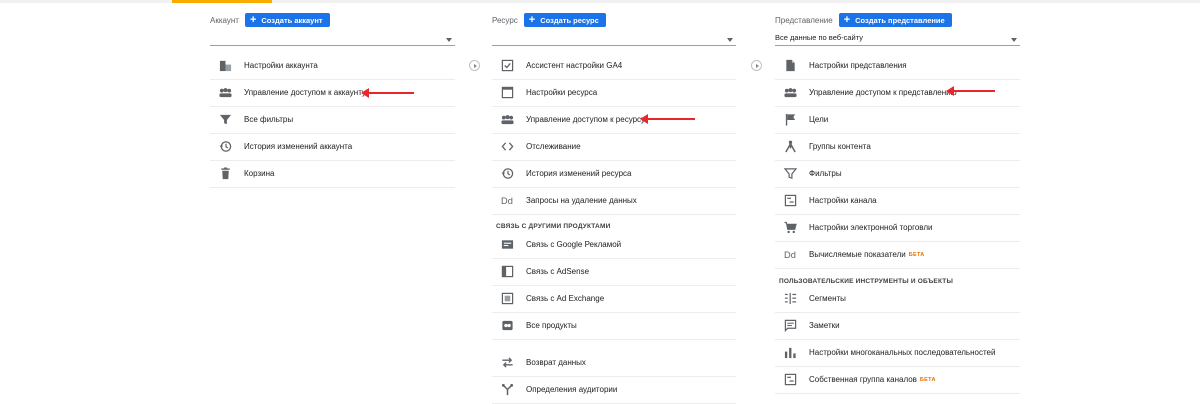  I want to click on column-connector-icon, so click(474, 65).